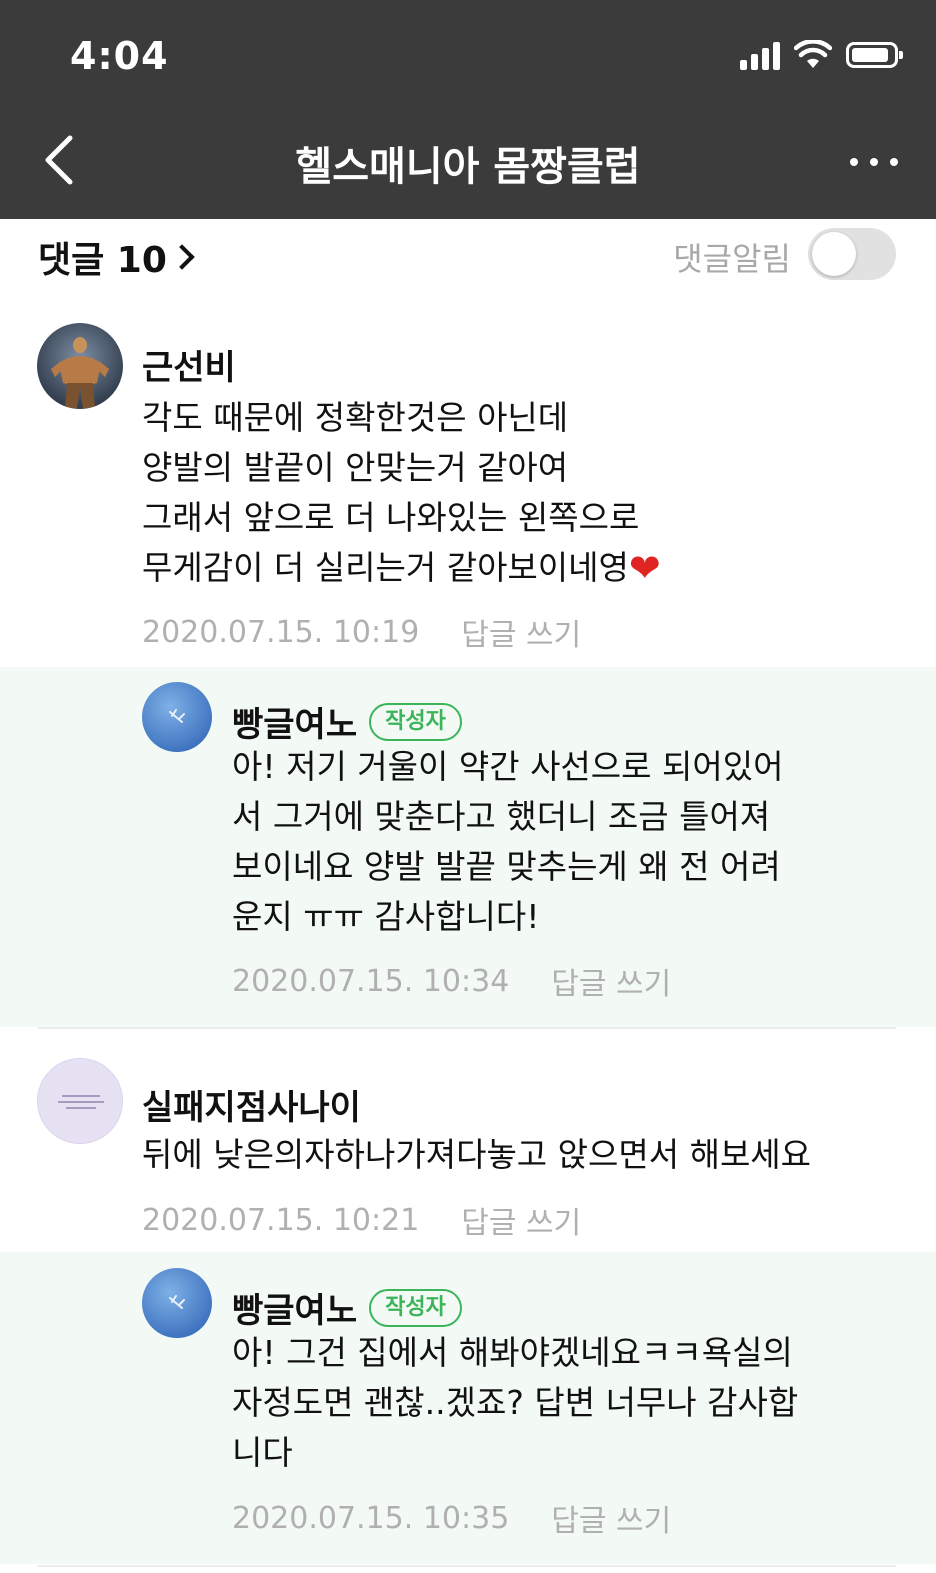 Image resolution: width=936 pixels, height=1573 pixels. Describe the element at coordinates (813, 54) in the screenshot. I see `wifi-icon` at that location.